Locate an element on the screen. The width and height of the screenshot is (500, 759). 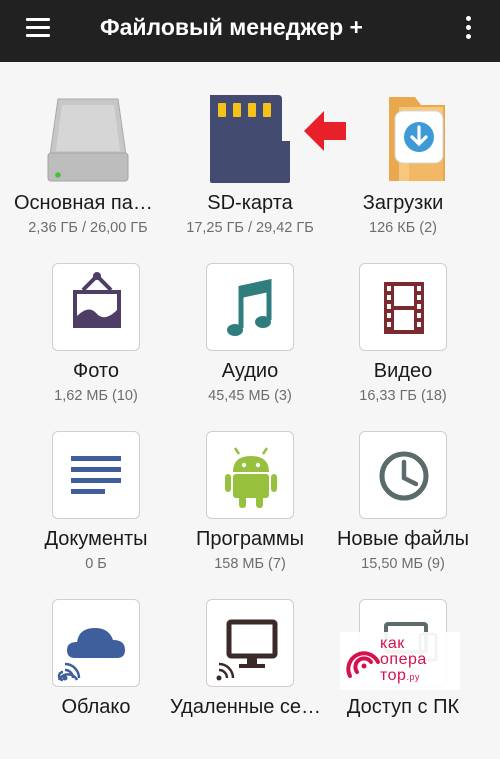
tile-remote-services: Удаленные сервисы is located at coordinates (250, 679).